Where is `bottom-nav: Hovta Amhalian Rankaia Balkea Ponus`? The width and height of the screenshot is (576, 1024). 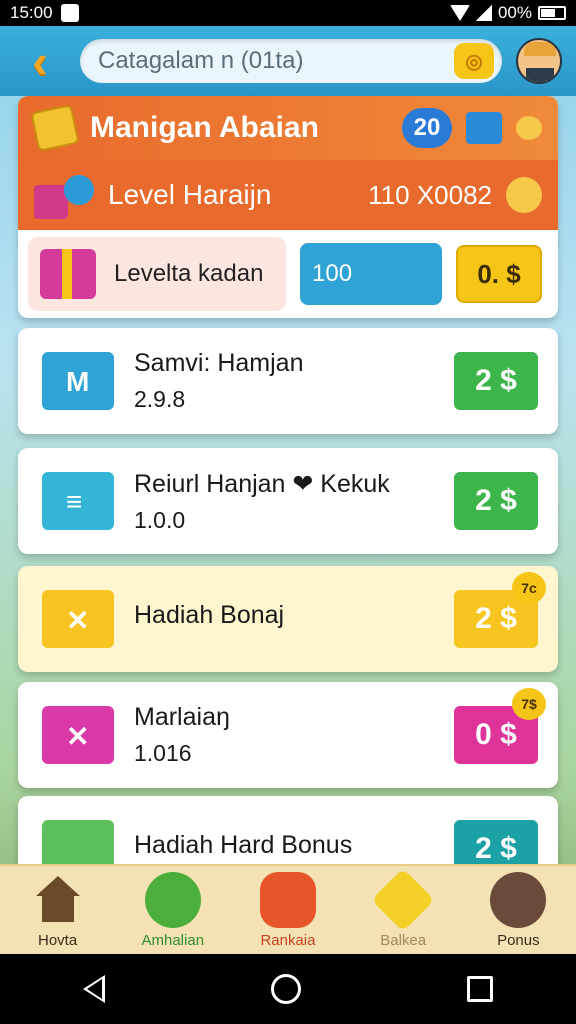
bottom-nav: Hovta Amhalian Rankaia Balkea Ponus is located at coordinates (288, 909).